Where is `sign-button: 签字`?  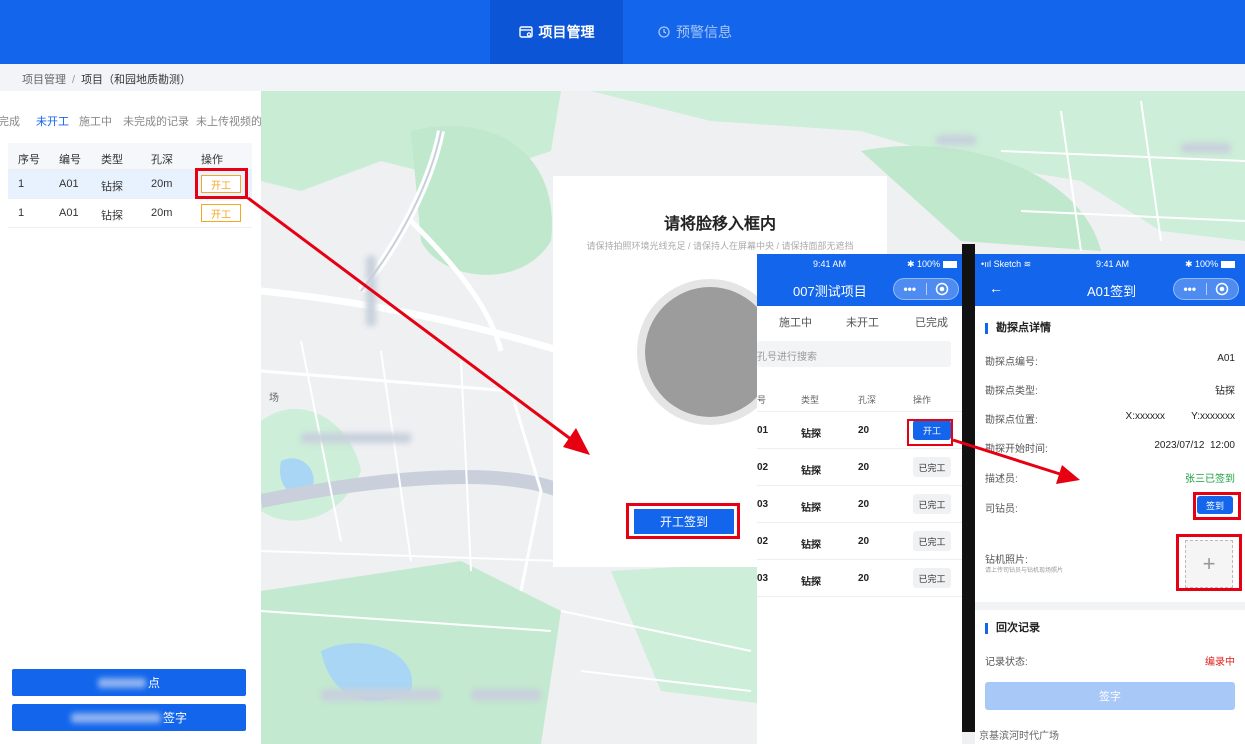
sign-button: 签字 is located at coordinates (129, 717).